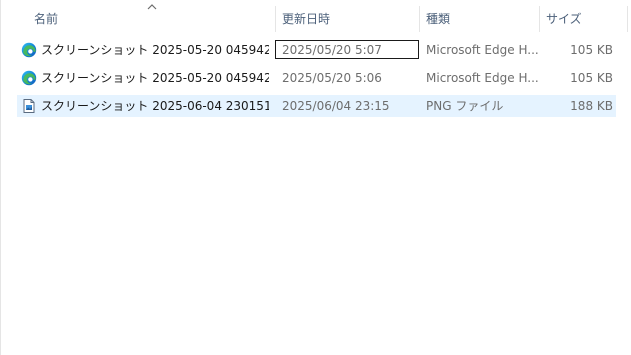 The height and width of the screenshot is (355, 631). What do you see at coordinates (29, 106) in the screenshot?
I see `png-file-icon` at bounding box center [29, 106].